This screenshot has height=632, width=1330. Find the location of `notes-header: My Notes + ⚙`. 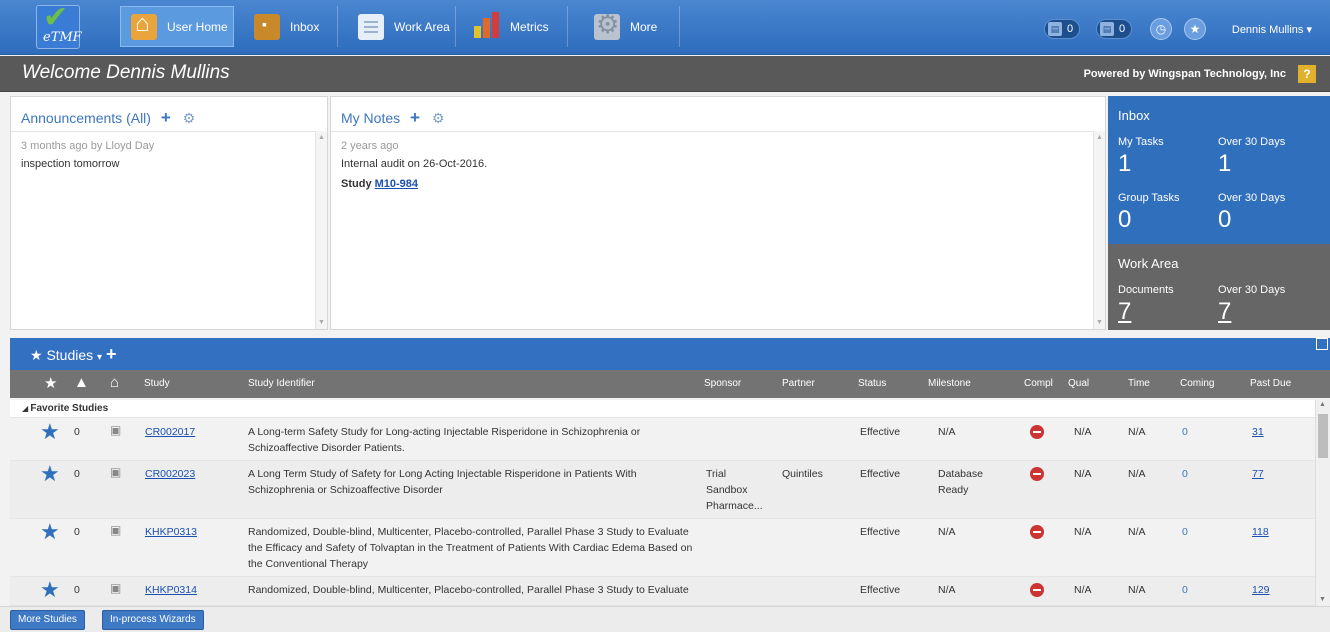

notes-header: My Notes + ⚙ is located at coordinates (392, 118).